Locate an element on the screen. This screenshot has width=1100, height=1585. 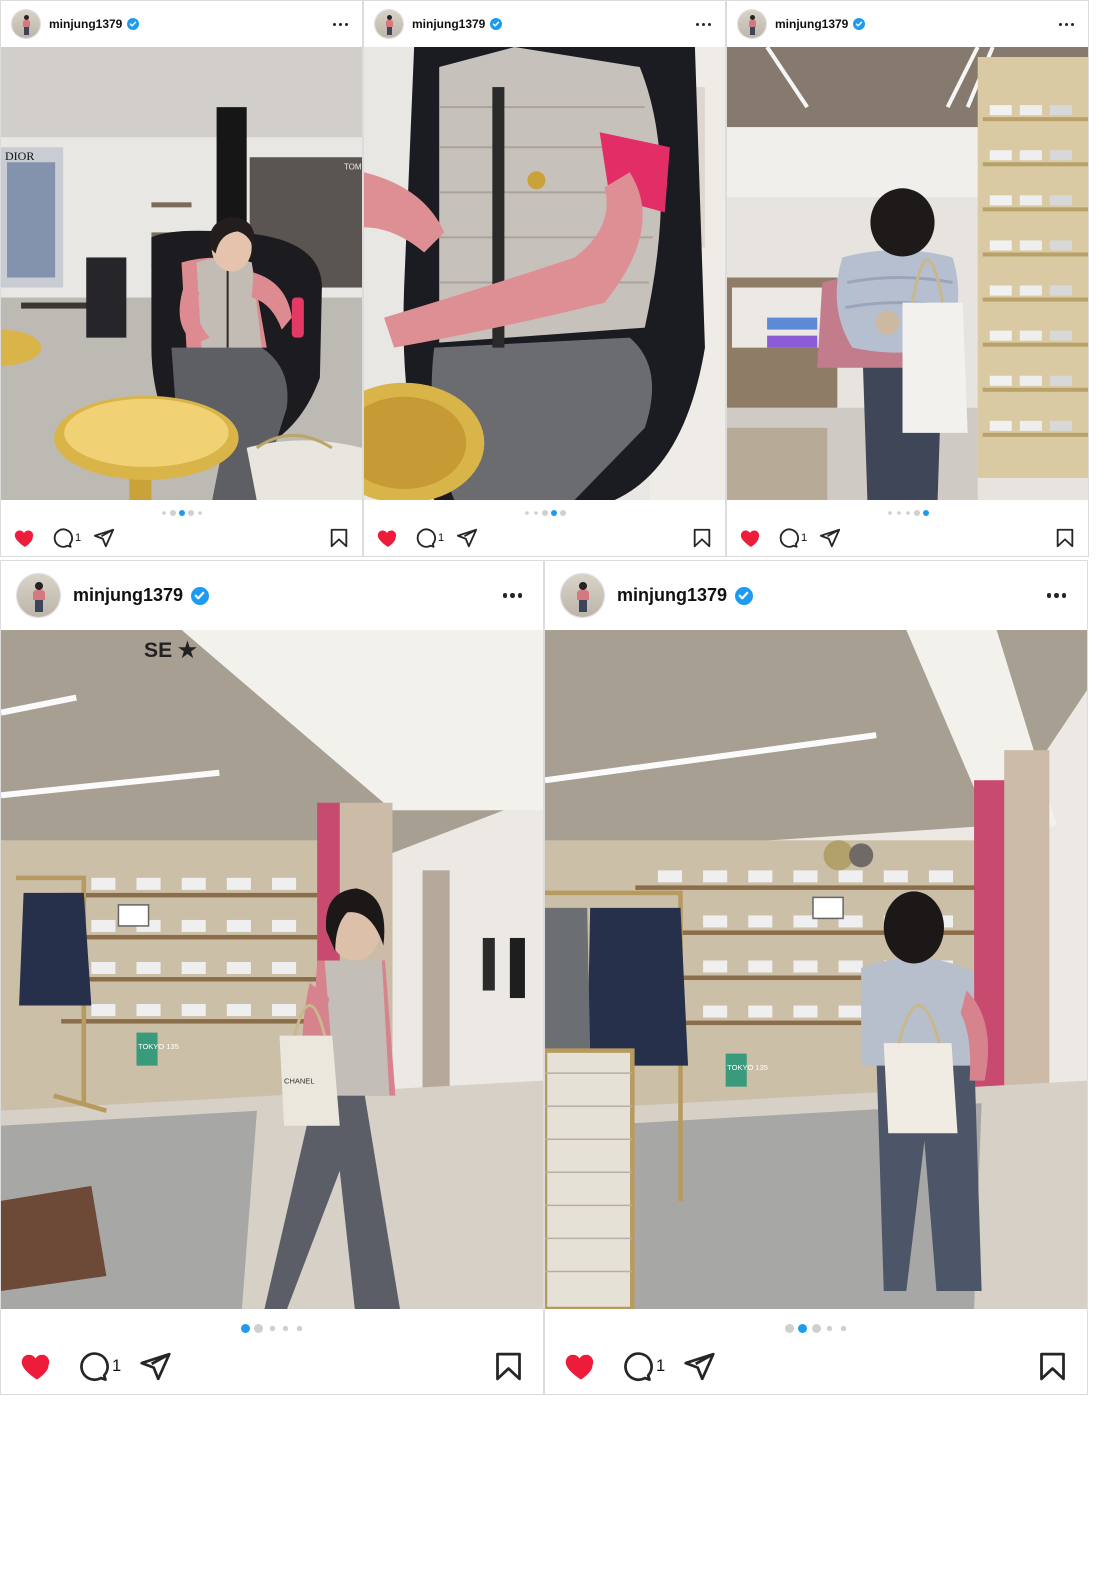
svg-text: CHANEL is located at coordinates (299, 1081).